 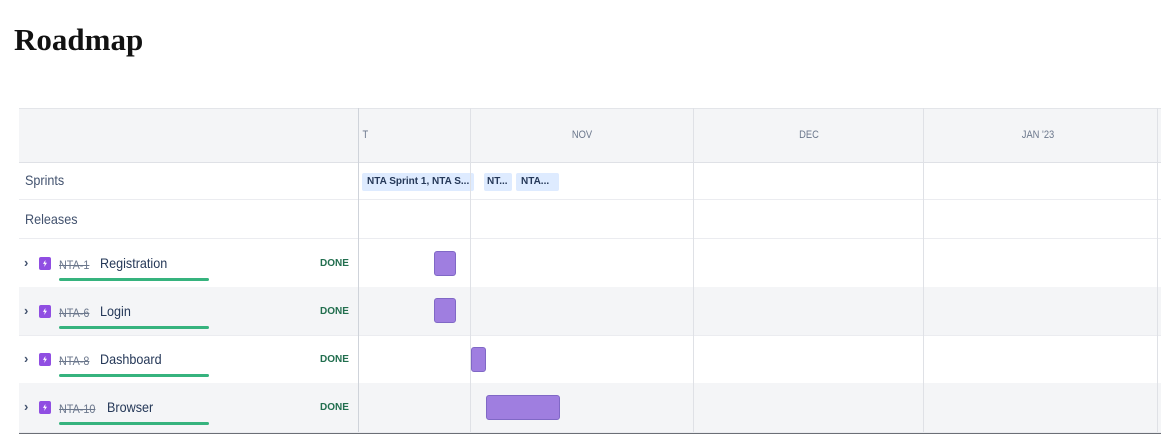 I want to click on timeline-header: T NOV DEC JAN '23, so click(x=590, y=135).